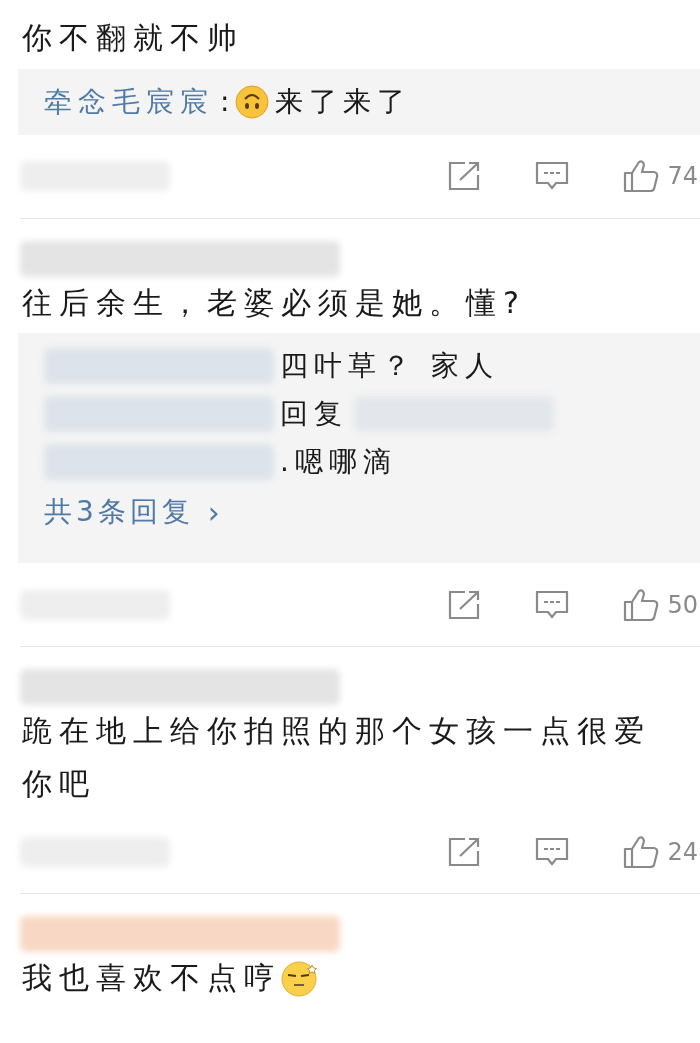 The image size is (700, 1043). What do you see at coordinates (129, 101) in the screenshot?
I see `reply-author: 牵念毛宸宸` at bounding box center [129, 101].